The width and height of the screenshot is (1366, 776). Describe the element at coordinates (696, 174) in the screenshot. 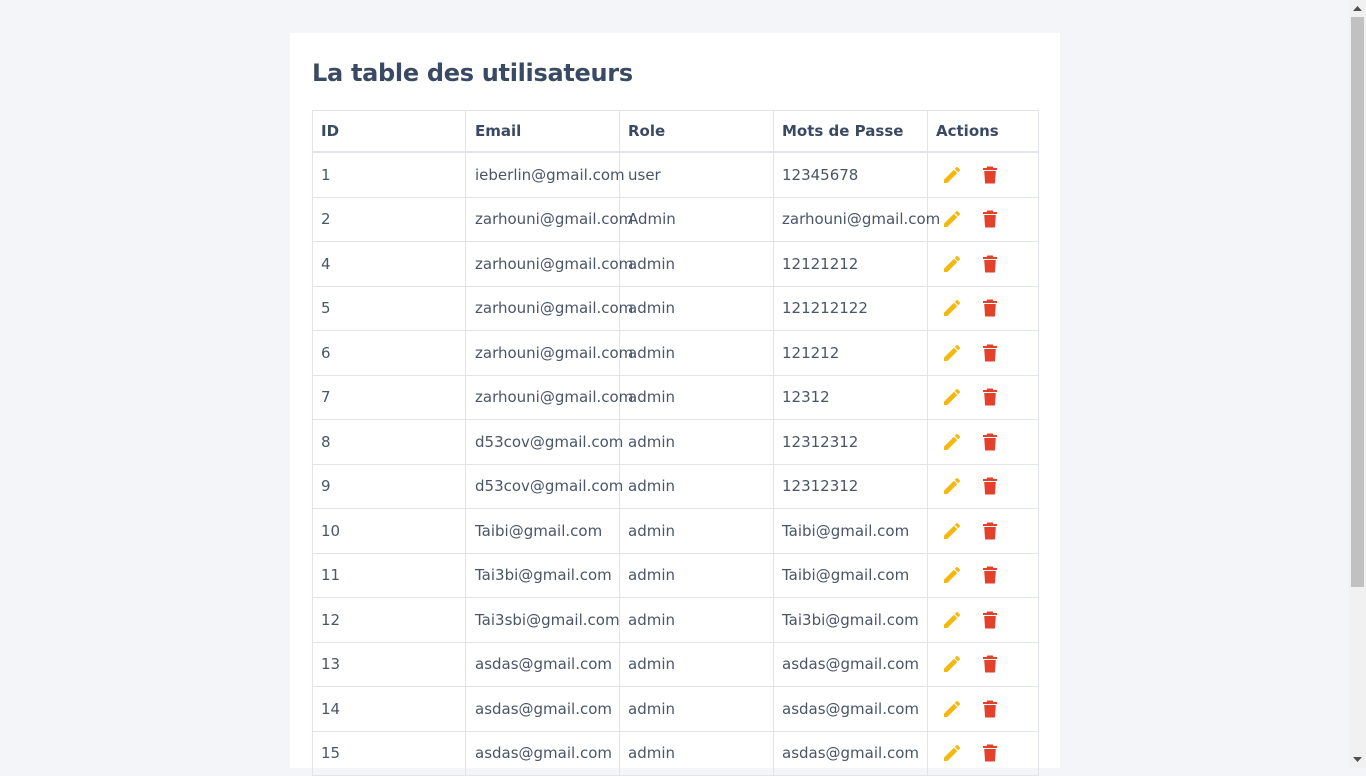

I see `cell-role: user` at that location.